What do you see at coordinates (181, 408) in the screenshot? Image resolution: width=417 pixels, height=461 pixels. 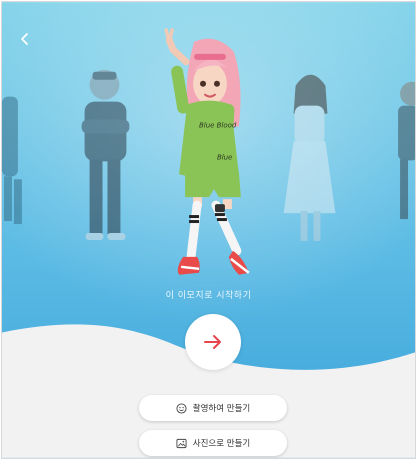 I see `smiley-icon` at bounding box center [181, 408].